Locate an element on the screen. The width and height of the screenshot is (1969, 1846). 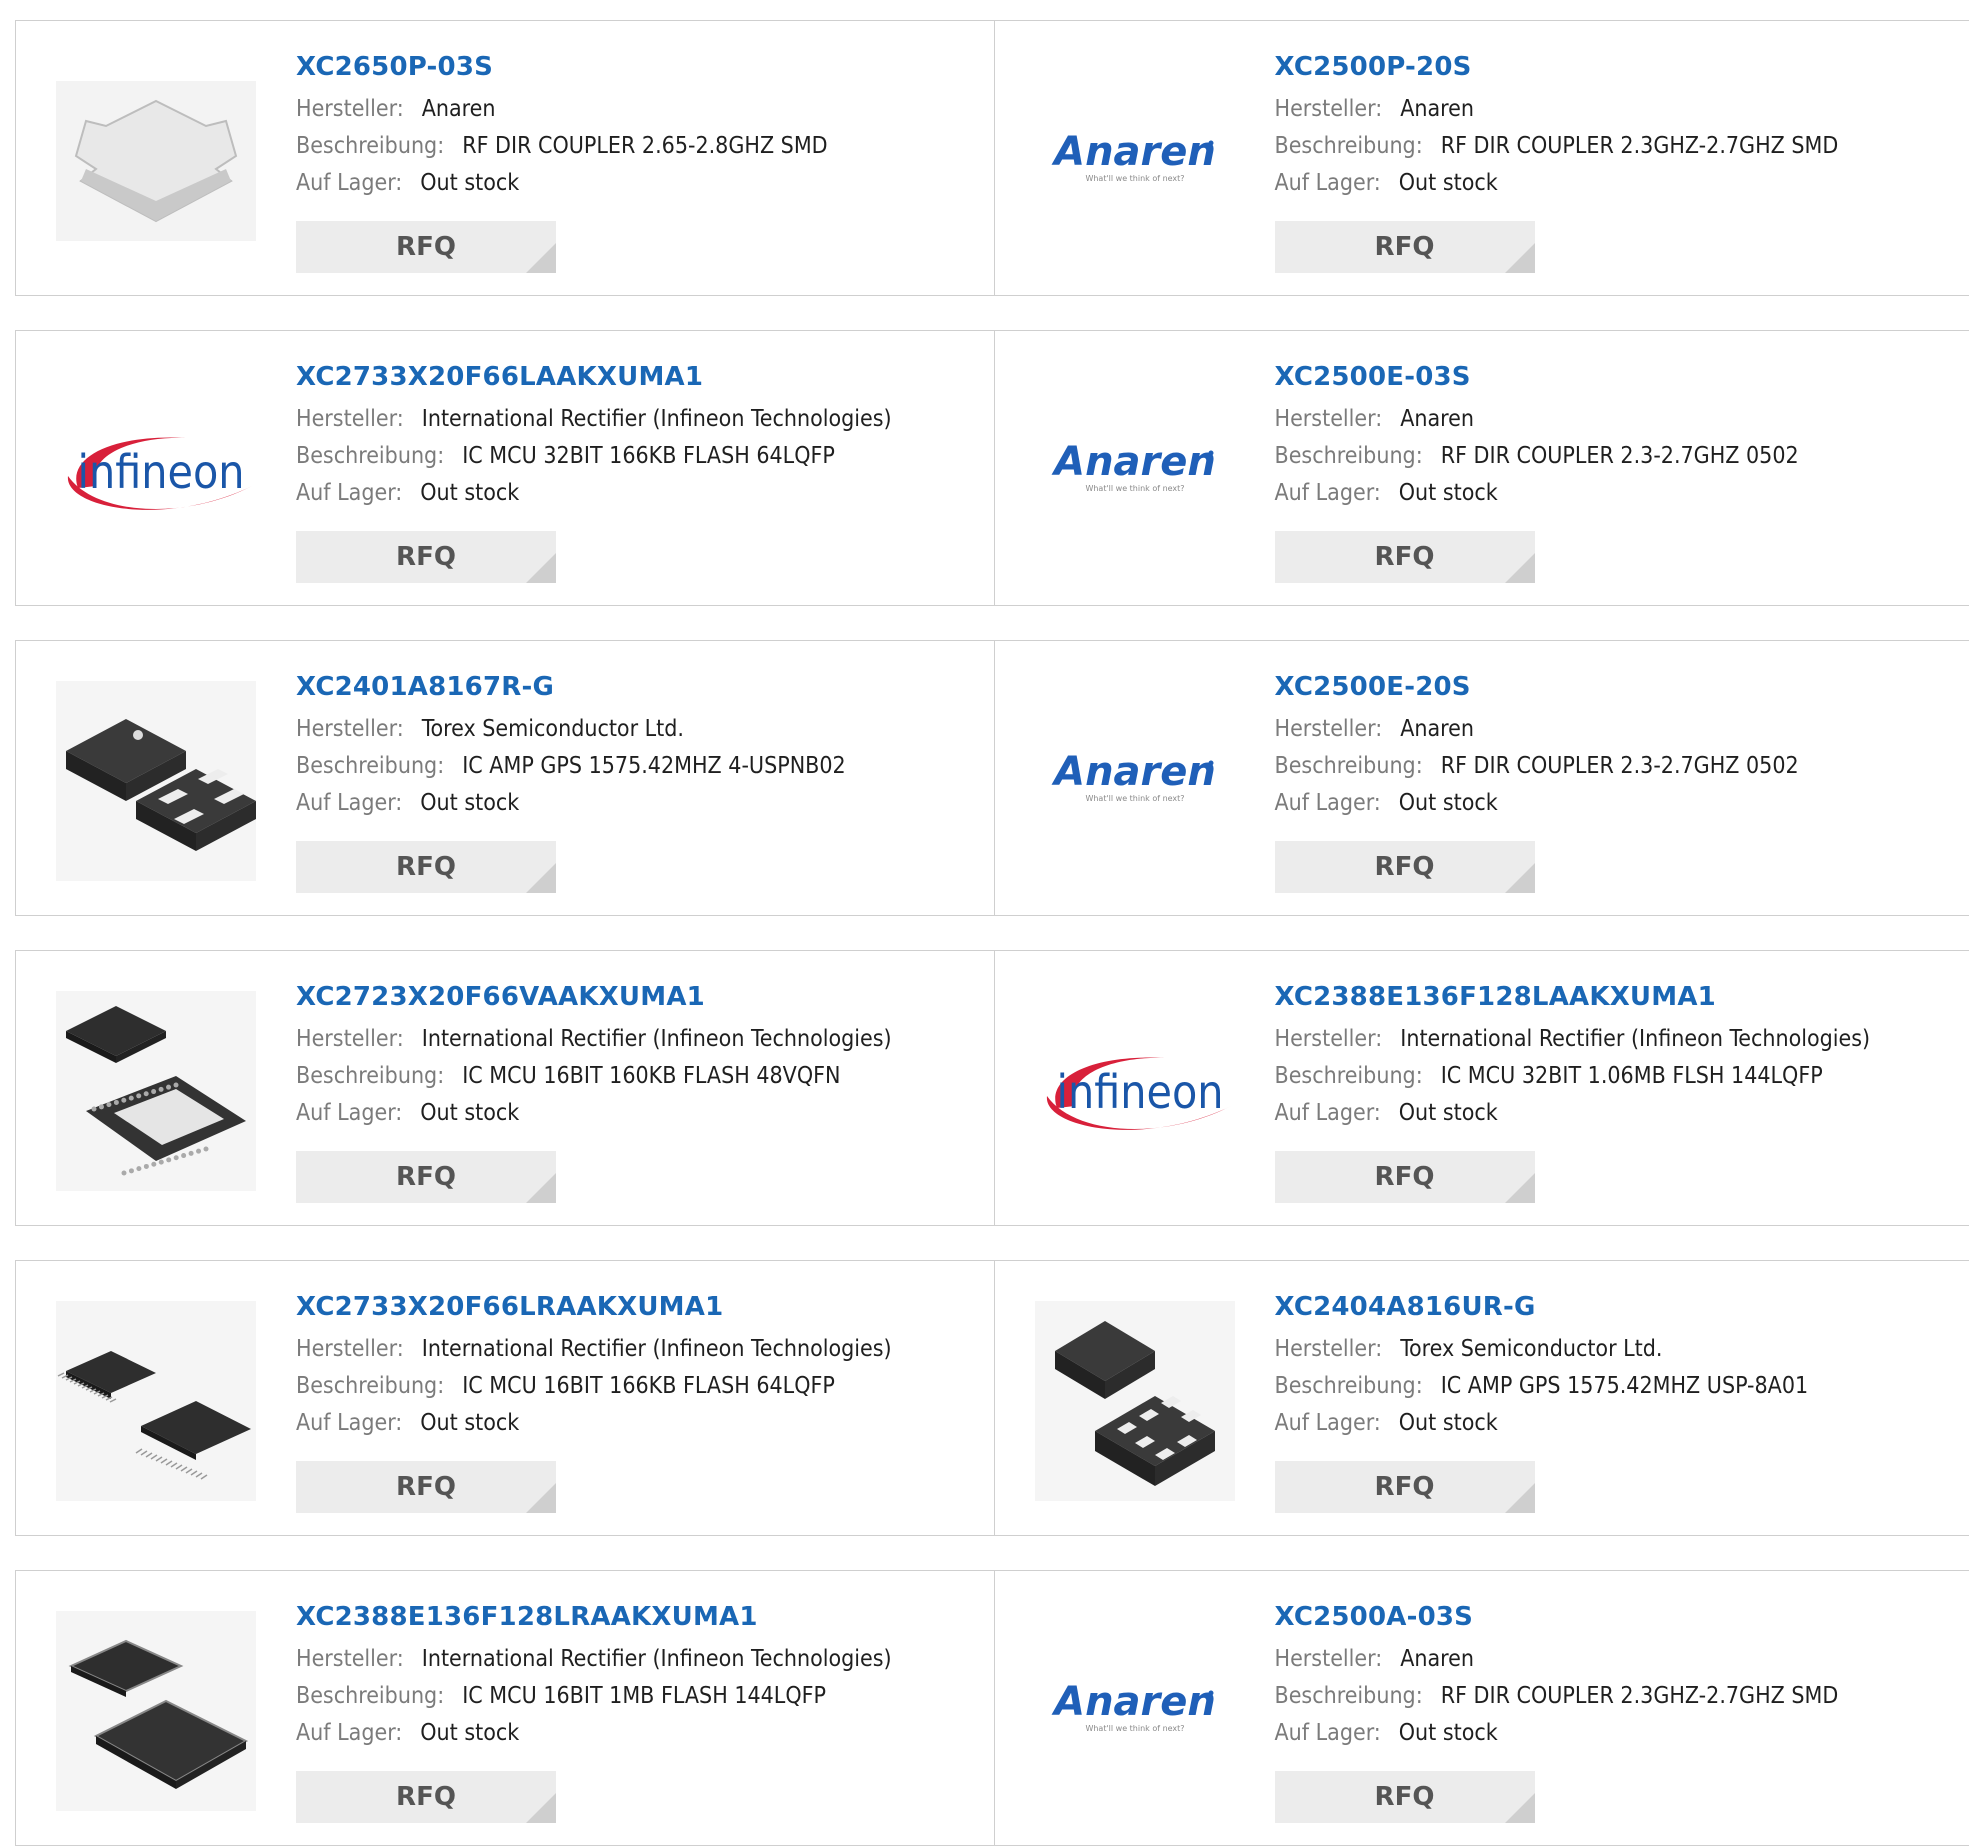
description-value: IC MCU 16BIT 1MB FLASH 144LQFP is located at coordinates (644, 1696).